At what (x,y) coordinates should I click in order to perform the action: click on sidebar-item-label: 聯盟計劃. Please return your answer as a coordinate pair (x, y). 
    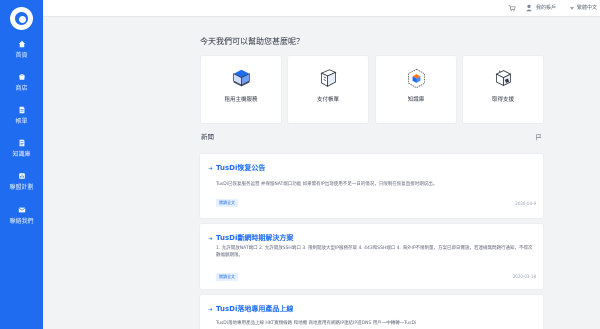
    Looking at the image, I should click on (21, 187).